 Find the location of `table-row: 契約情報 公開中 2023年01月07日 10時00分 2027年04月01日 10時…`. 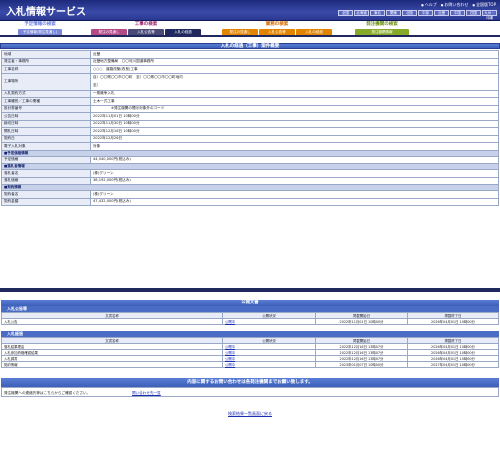

table-row: 契約情報 公開中 2023年01月07日 10時00分 2027年04月01日 10時… is located at coordinates (250, 364).